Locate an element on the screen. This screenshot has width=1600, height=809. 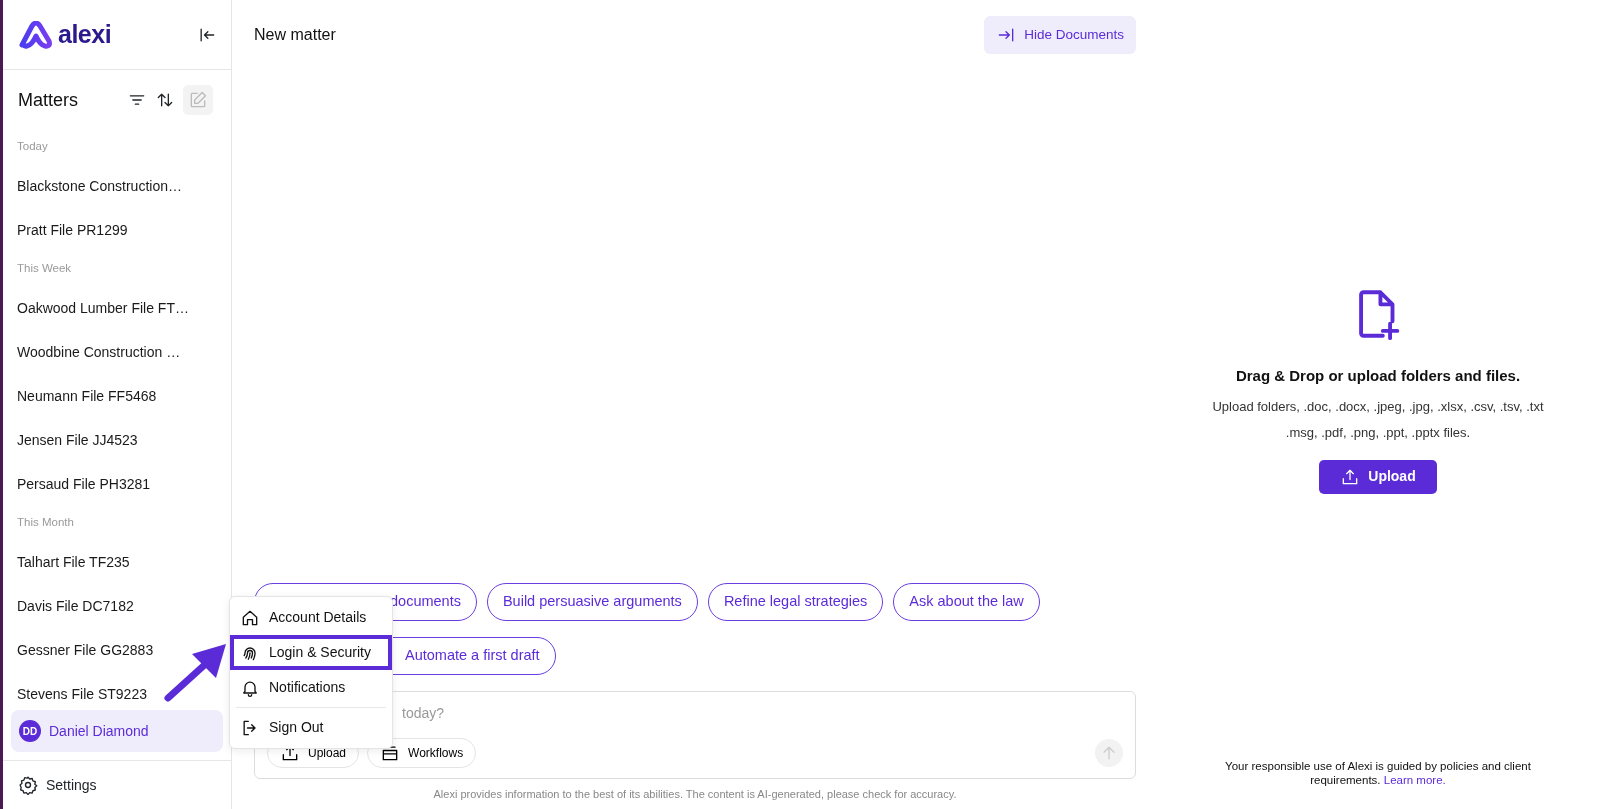
user-avatar: DD is located at coordinates (30, 731).